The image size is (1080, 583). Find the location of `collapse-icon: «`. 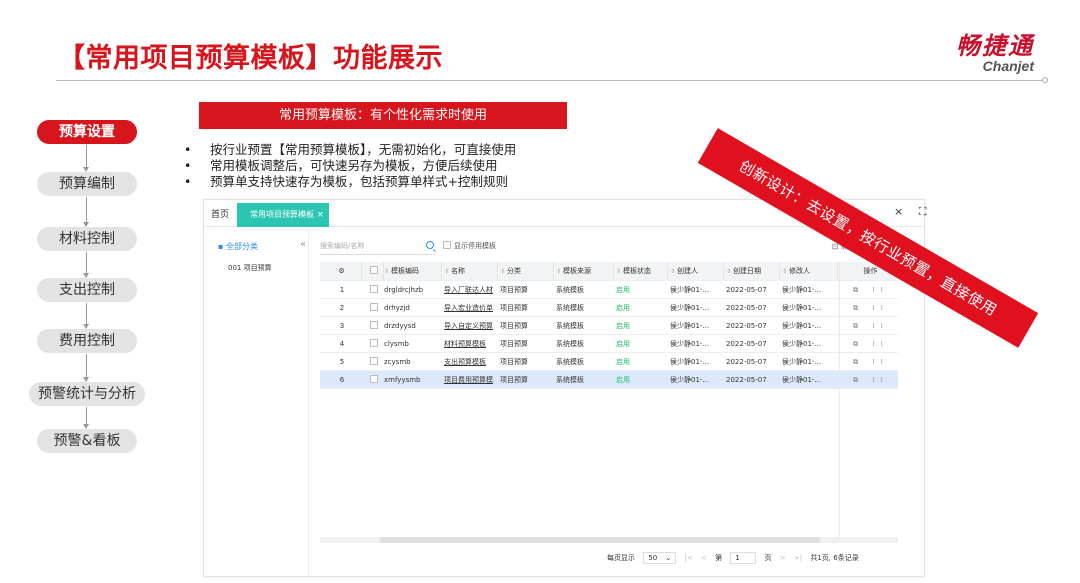

collapse-icon: « is located at coordinates (303, 244).